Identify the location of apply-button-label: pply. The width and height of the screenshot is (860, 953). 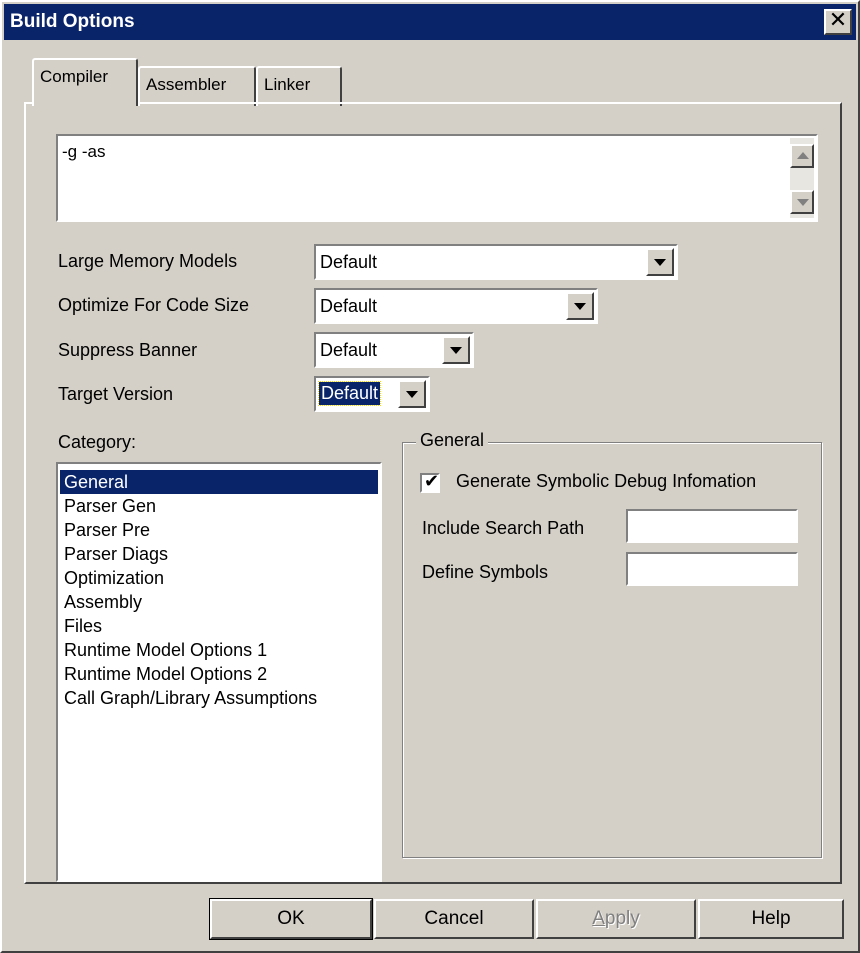
(622, 918).